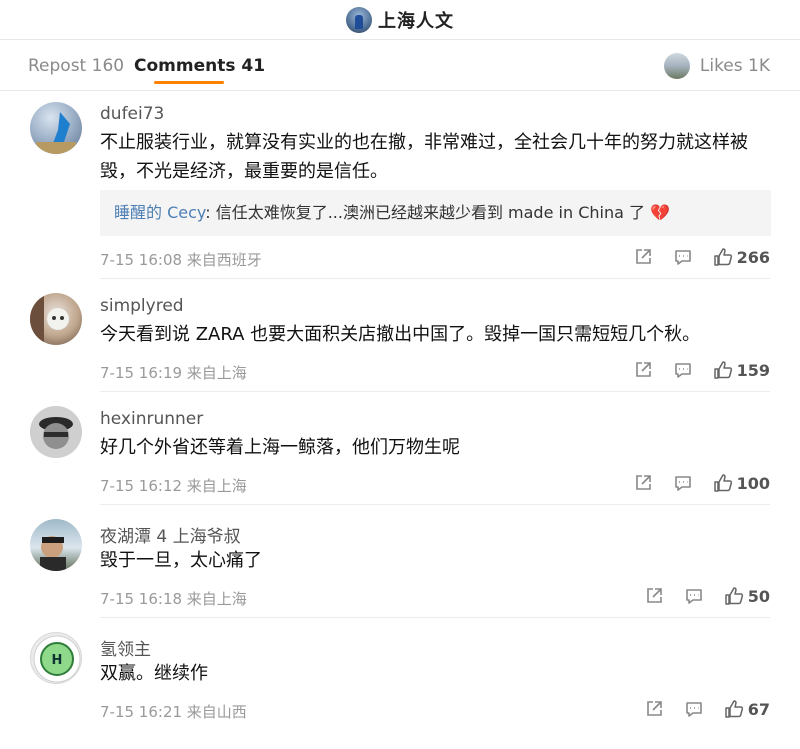 The height and width of the screenshot is (749, 800). What do you see at coordinates (142, 306) in the screenshot?
I see `comment-author: simplyred` at bounding box center [142, 306].